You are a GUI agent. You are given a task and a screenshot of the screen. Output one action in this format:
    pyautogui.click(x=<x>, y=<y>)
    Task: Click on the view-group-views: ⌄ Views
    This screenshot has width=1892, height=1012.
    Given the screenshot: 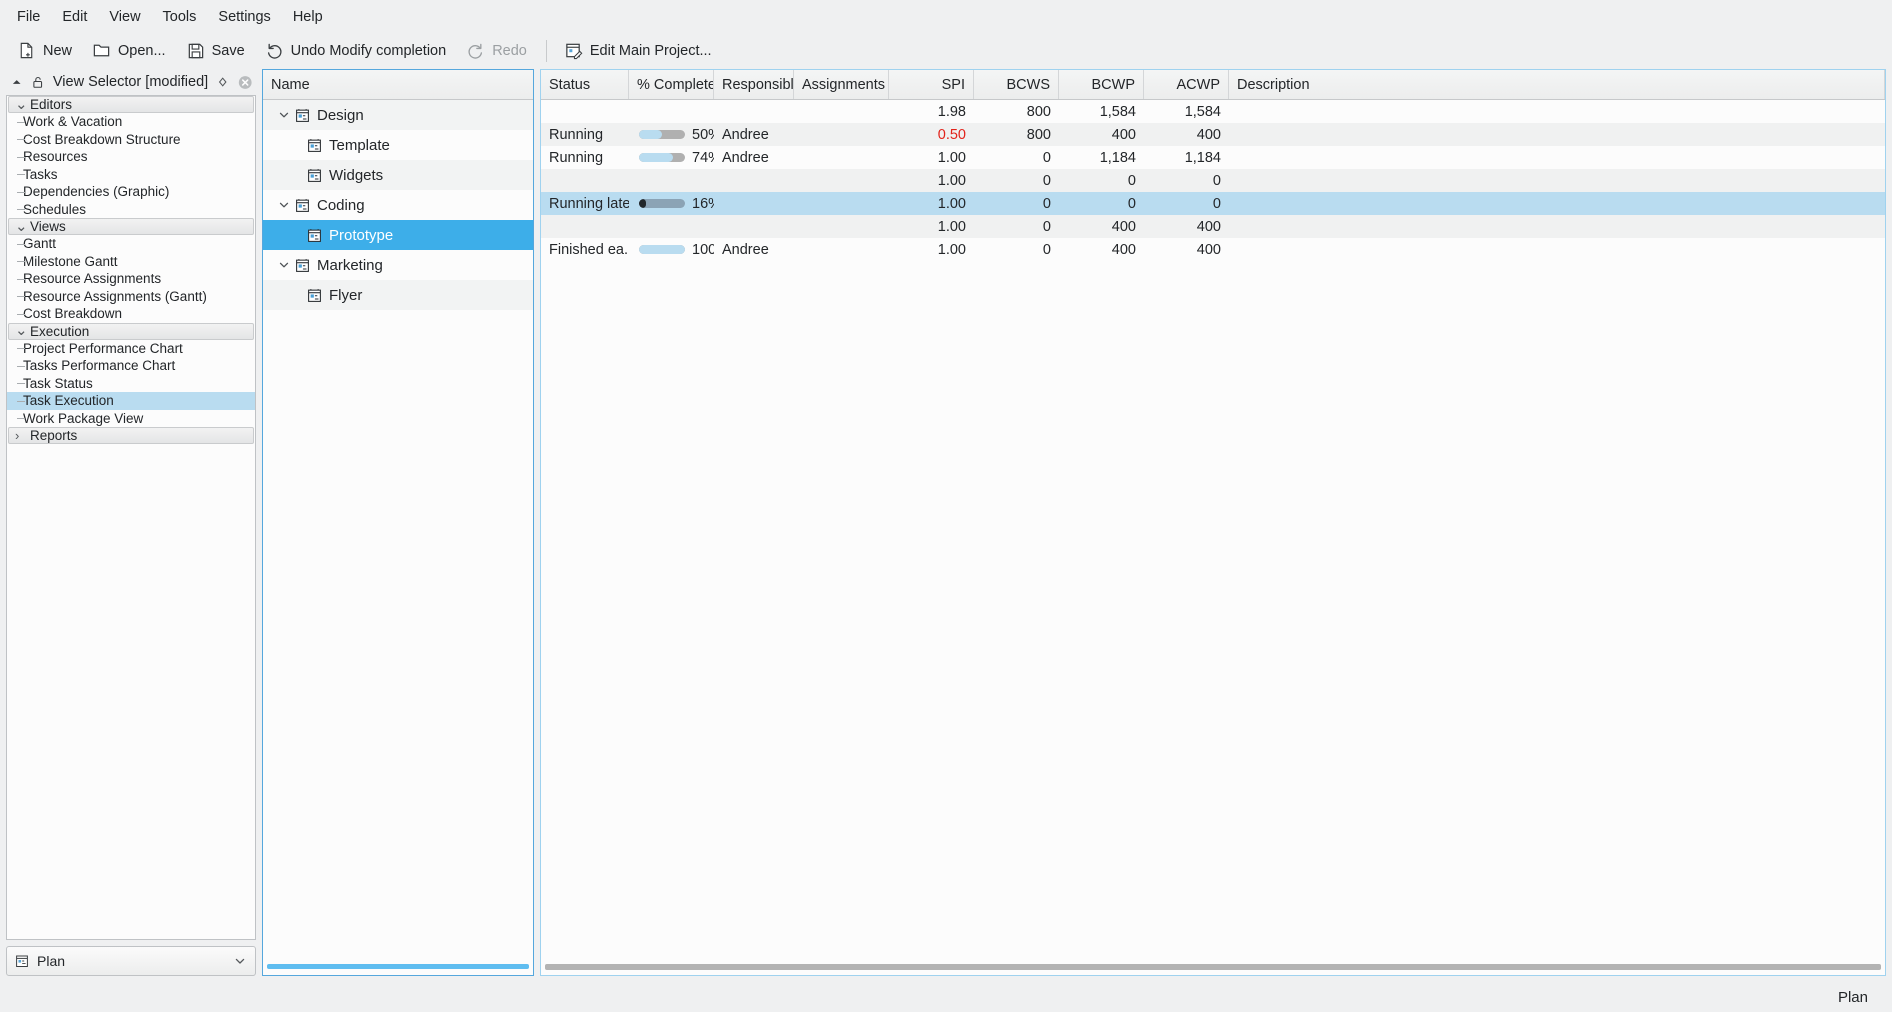 What is the action you would take?
    pyautogui.click(x=131, y=226)
    